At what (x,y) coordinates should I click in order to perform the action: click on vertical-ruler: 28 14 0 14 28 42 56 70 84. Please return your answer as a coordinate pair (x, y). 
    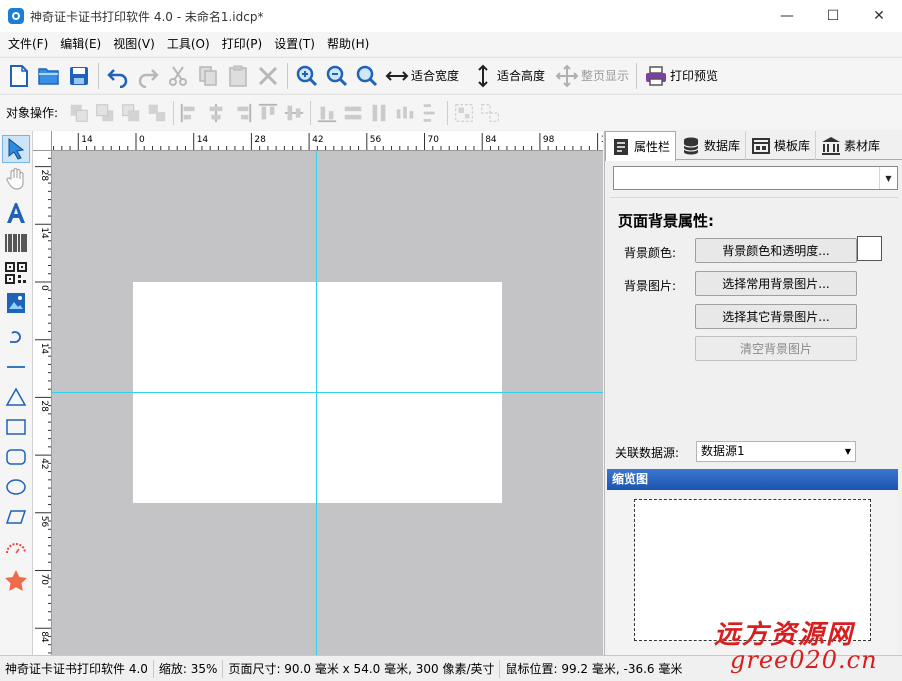
    Looking at the image, I should click on (42, 403).